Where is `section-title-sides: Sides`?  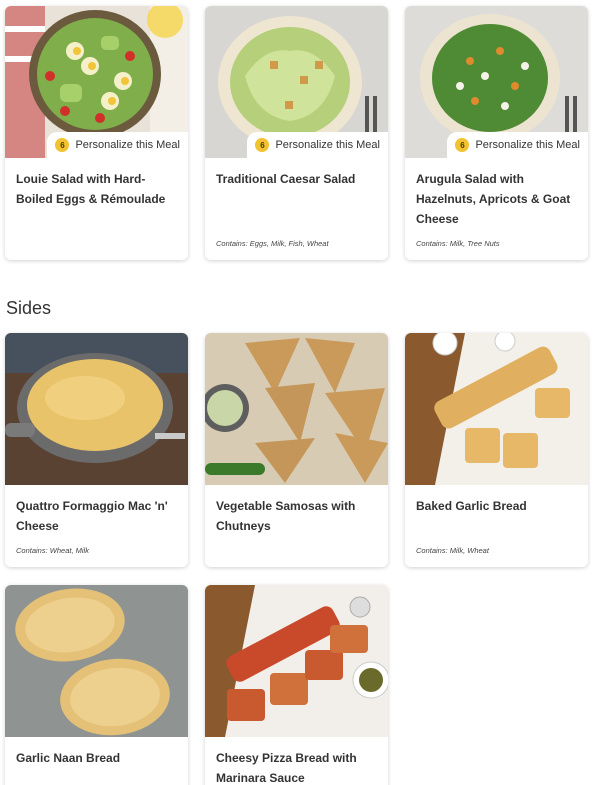 section-title-sides: Sides is located at coordinates (29, 308).